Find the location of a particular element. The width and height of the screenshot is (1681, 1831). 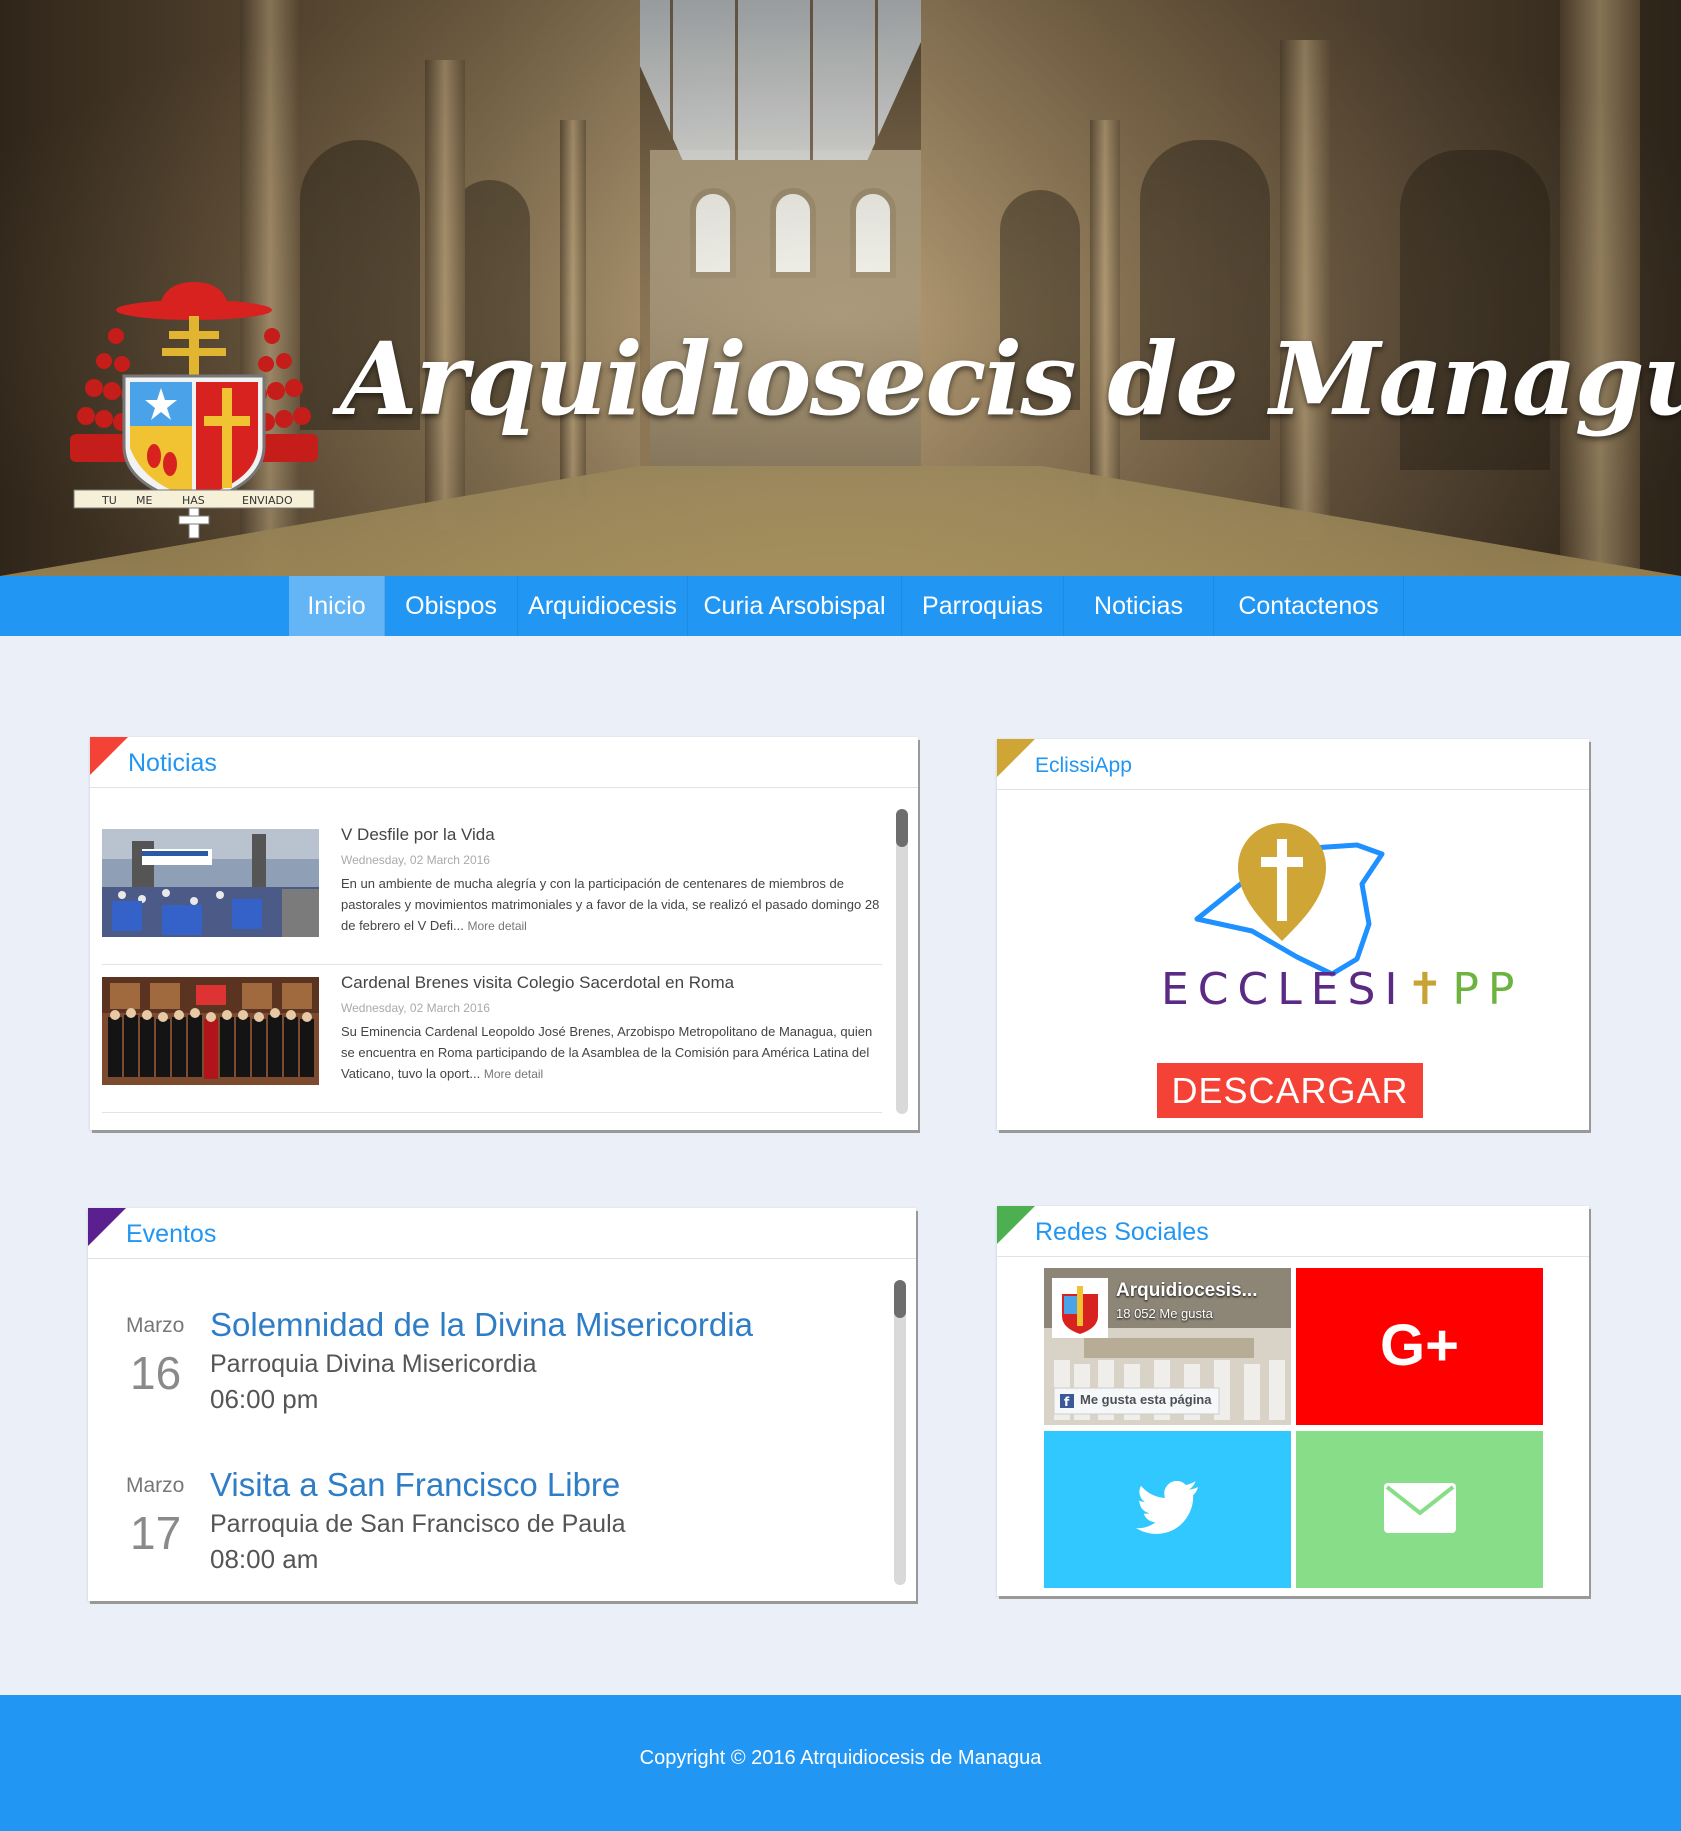

site-title: Arquidiosecis de Managua is located at coordinates (1010, 379).